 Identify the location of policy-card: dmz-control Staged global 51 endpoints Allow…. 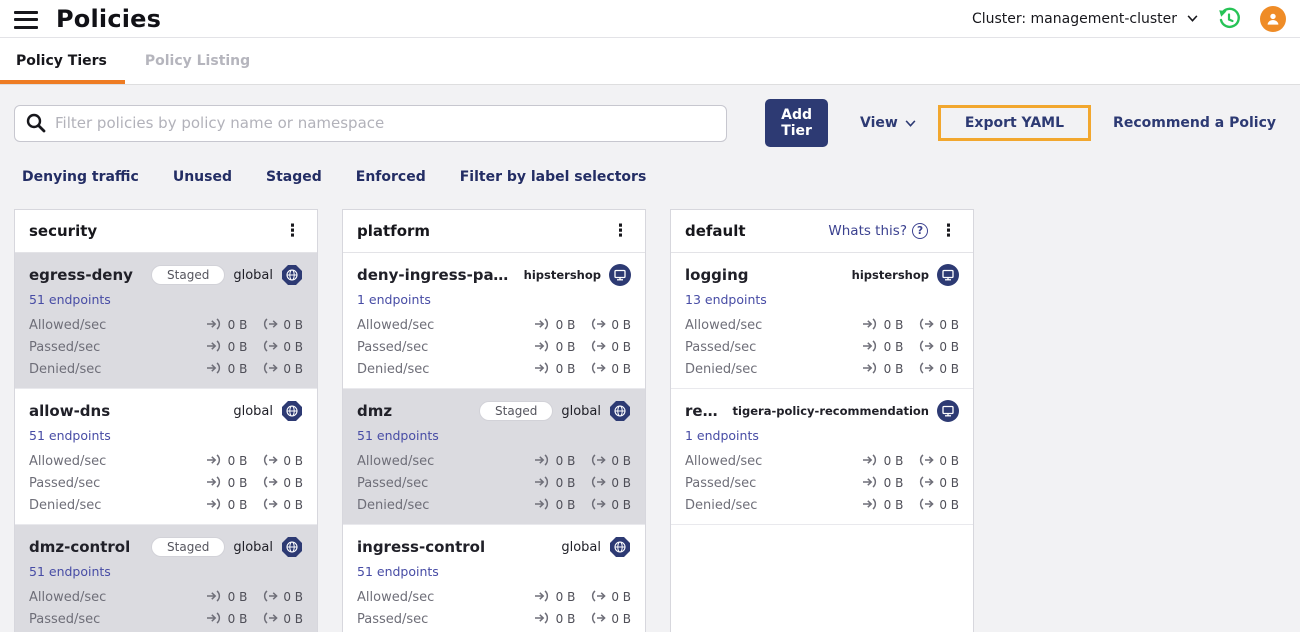
(166, 578).